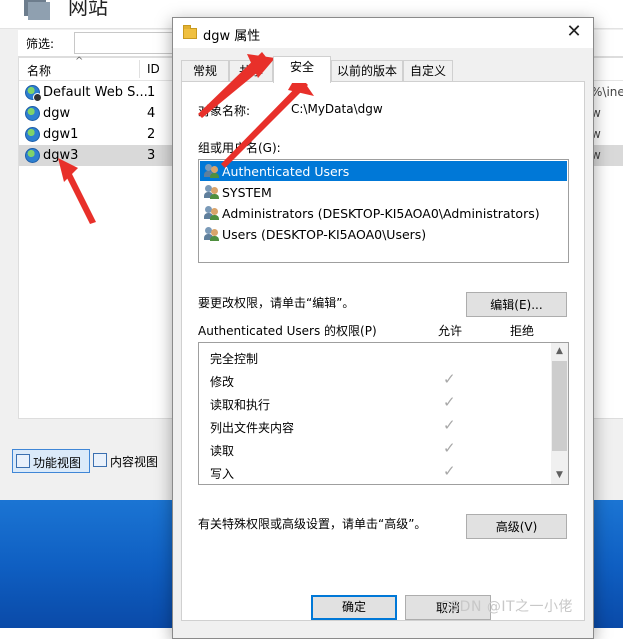 The height and width of the screenshot is (639, 623). I want to click on permissions-for-label: Authenticated Users 的权限(P), so click(287, 331).